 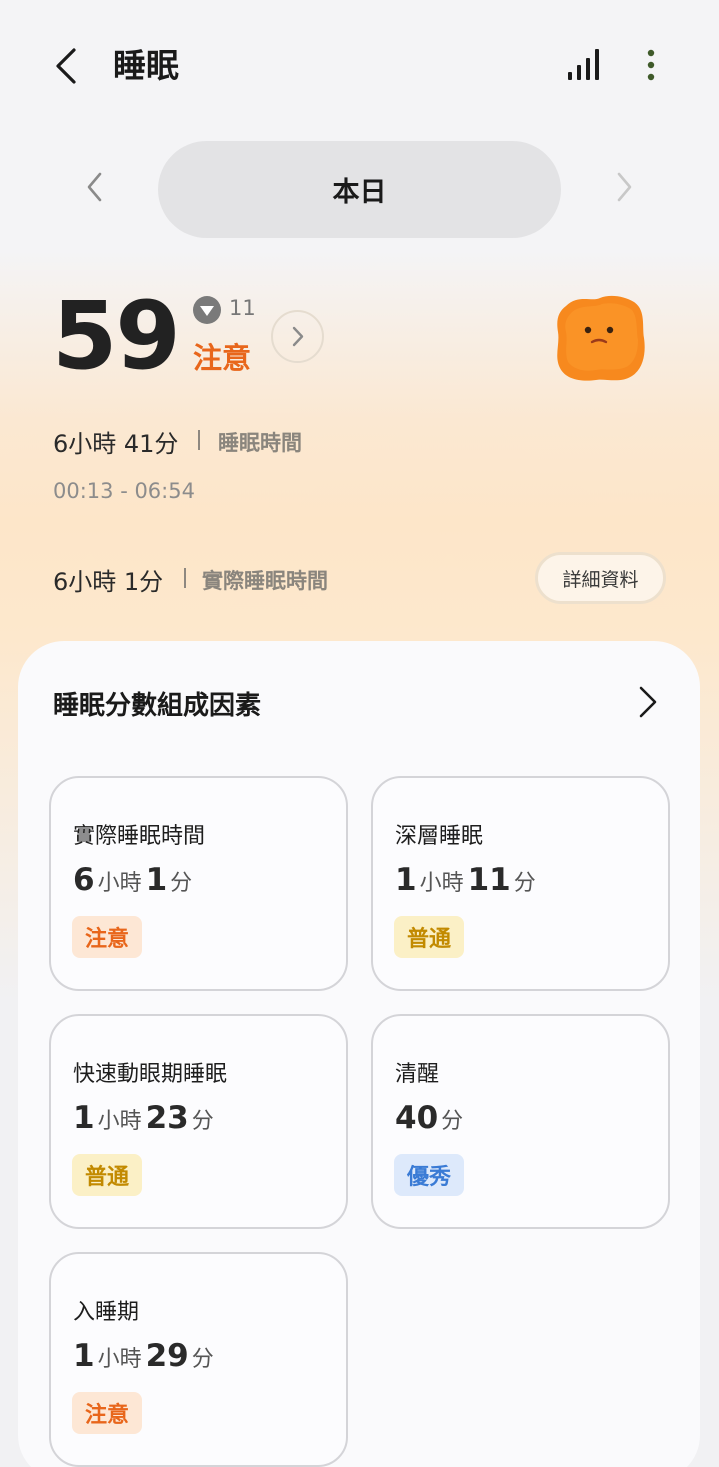 What do you see at coordinates (417, 1118) in the screenshot?
I see `factor-minutes: 40` at bounding box center [417, 1118].